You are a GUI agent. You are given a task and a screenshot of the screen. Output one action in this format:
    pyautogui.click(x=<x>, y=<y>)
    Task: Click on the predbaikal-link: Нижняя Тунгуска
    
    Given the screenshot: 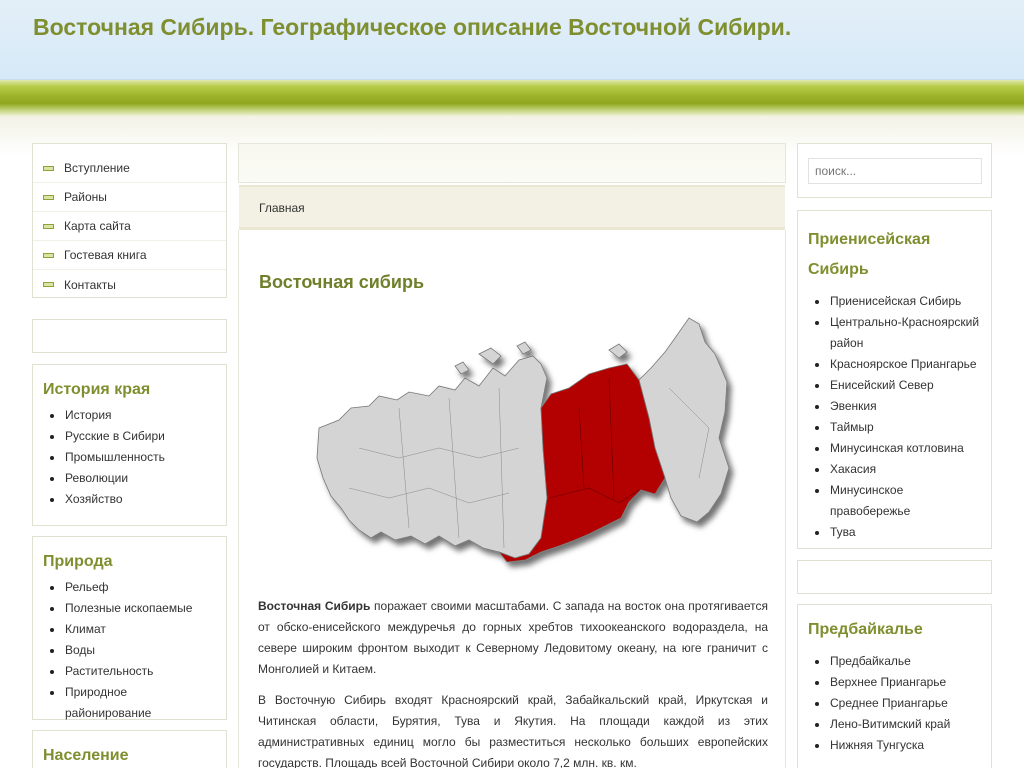 What is the action you would take?
    pyautogui.click(x=894, y=745)
    